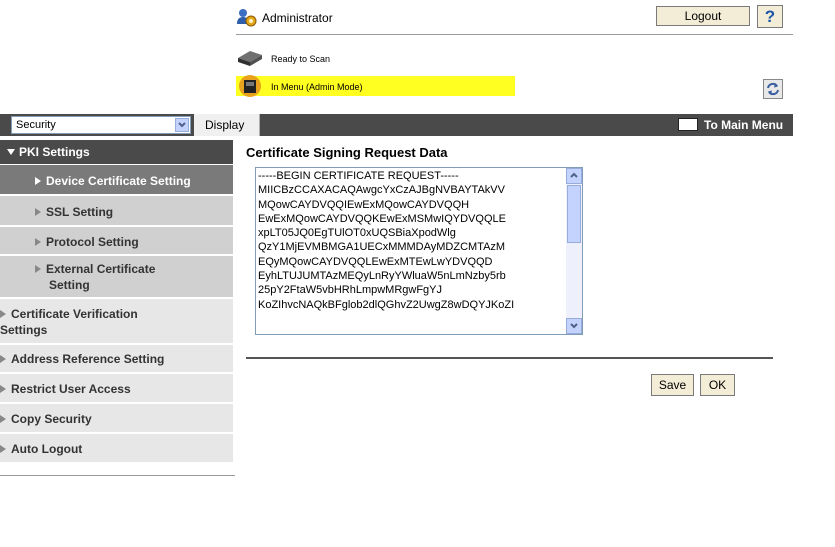 Image resolution: width=835 pixels, height=547 pixels. Describe the element at coordinates (514, 34) in the screenshot. I see `header-divider` at that location.